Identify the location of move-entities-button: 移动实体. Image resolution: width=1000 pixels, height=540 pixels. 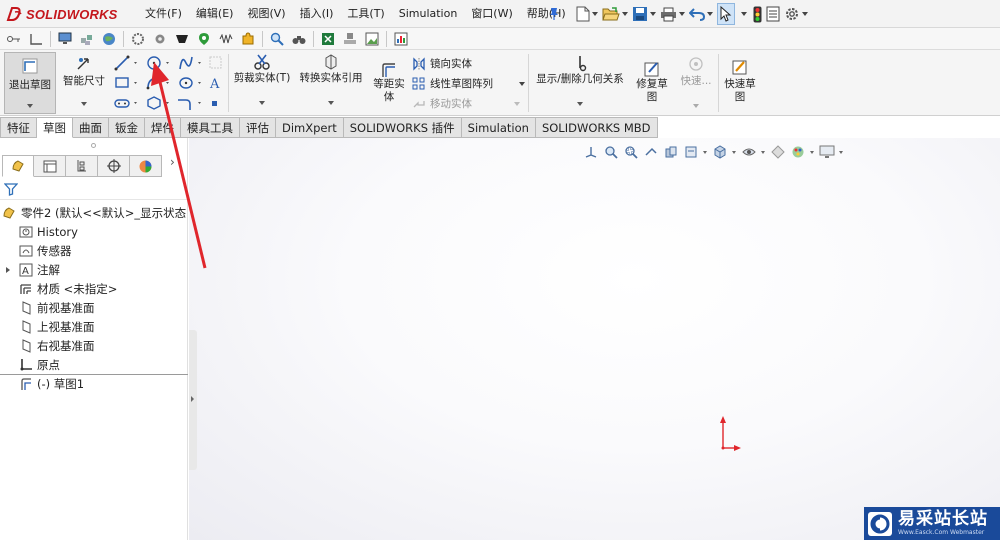
(466, 103).